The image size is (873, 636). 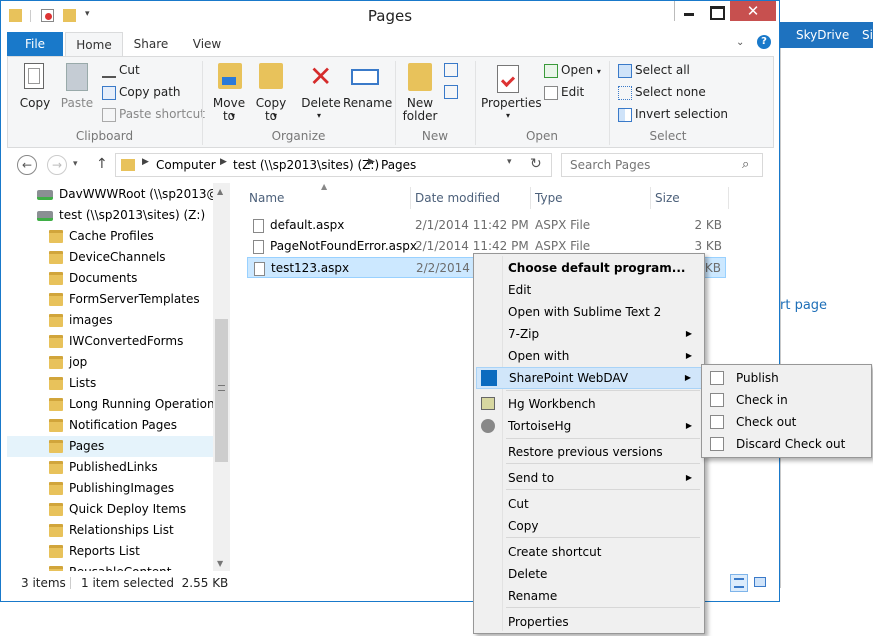 I want to click on copy-button: Copy, so click(x=35, y=86).